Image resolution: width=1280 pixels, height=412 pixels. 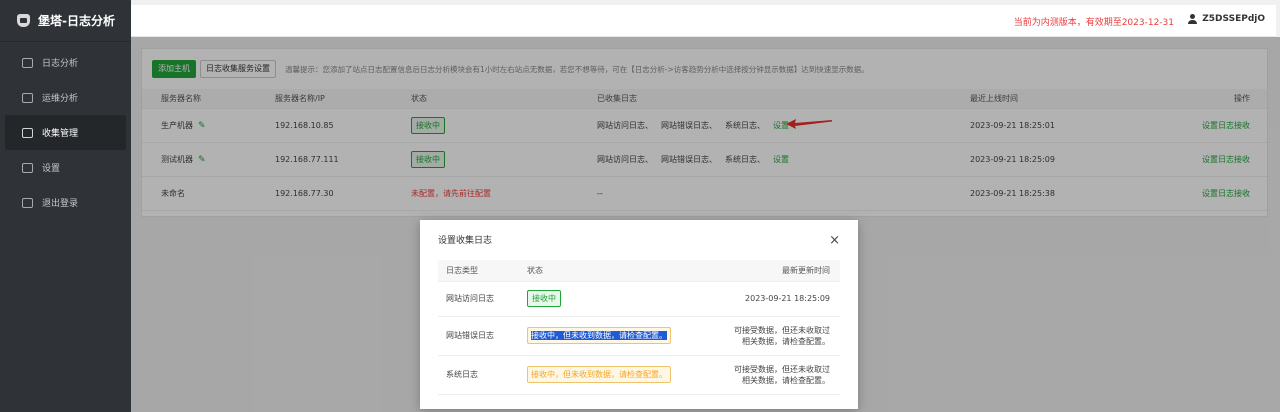 What do you see at coordinates (27, 167) in the screenshot?
I see `settings-icon` at bounding box center [27, 167].